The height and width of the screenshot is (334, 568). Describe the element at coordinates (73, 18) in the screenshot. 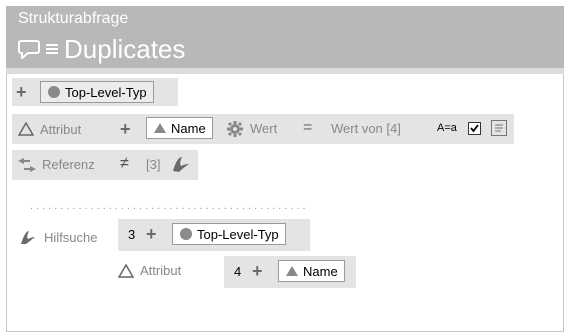

I see `header-subtitle: Strukturabfrage` at that location.